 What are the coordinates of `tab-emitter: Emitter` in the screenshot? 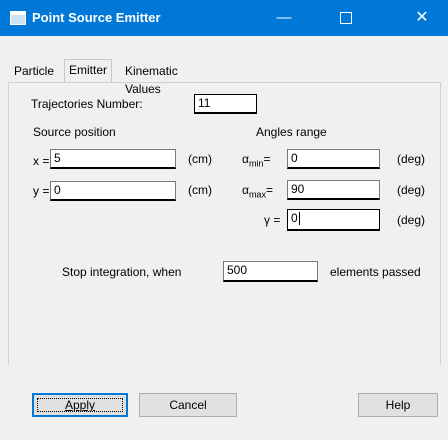 It's located at (88, 70).